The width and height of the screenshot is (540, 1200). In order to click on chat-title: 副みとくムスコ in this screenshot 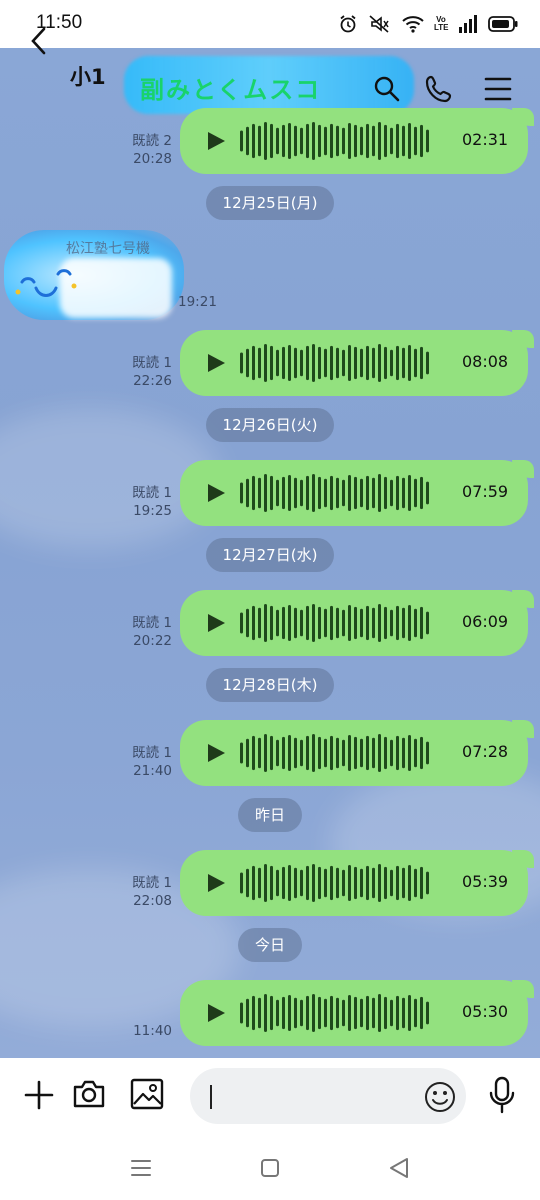, I will do `click(230, 87)`.